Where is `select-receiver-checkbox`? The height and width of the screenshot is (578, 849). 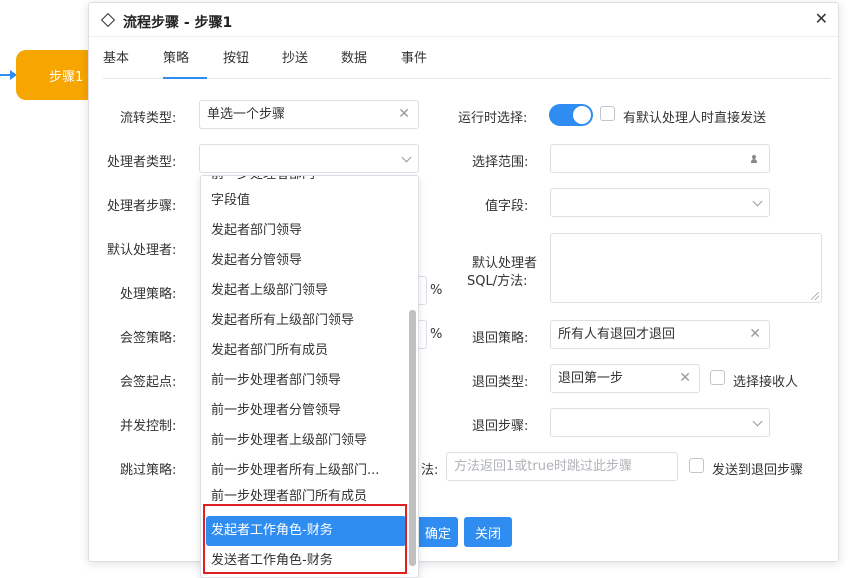 select-receiver-checkbox is located at coordinates (717, 377).